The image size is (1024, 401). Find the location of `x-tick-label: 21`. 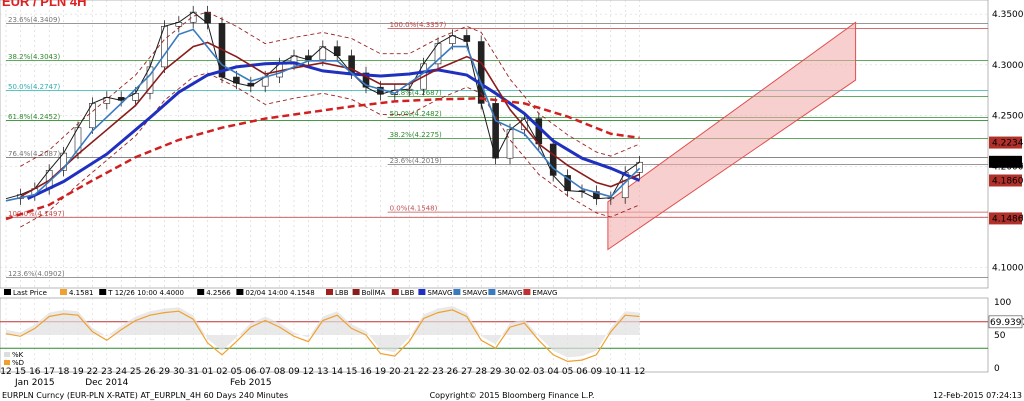

x-tick-label: 21 is located at coordinates (408, 372).